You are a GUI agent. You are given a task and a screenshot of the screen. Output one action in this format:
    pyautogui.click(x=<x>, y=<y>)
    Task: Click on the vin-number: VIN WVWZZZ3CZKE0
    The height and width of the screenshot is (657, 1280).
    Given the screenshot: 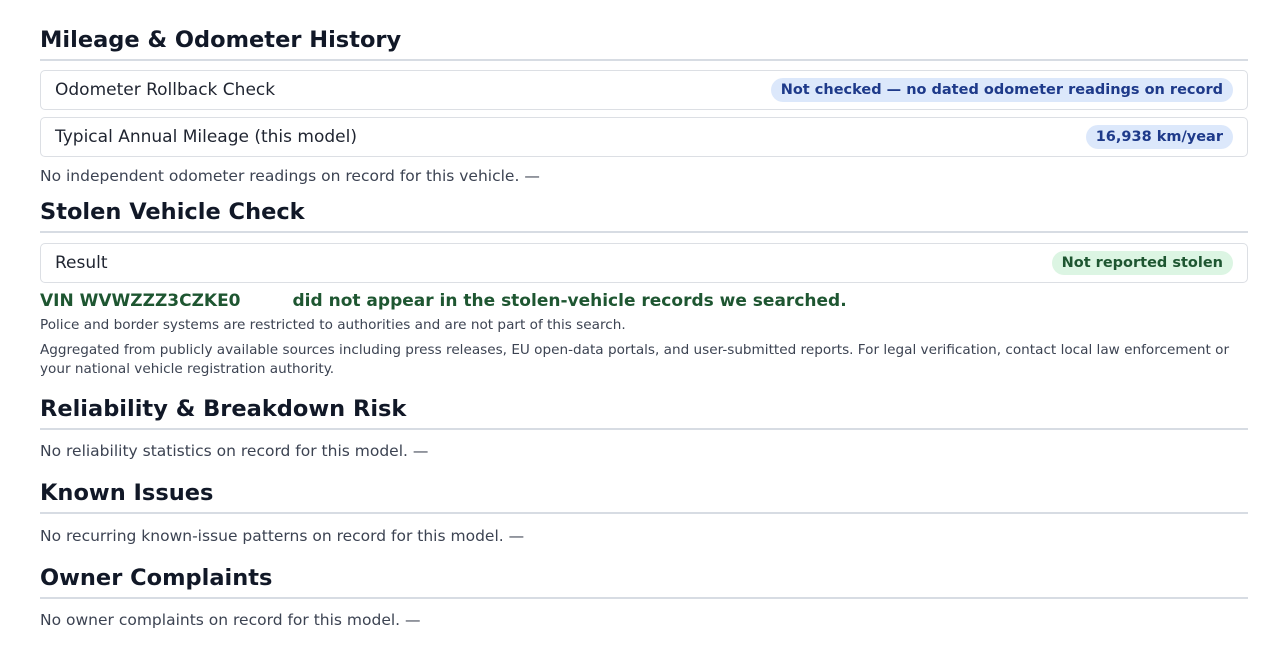 What is the action you would take?
    pyautogui.click(x=140, y=301)
    